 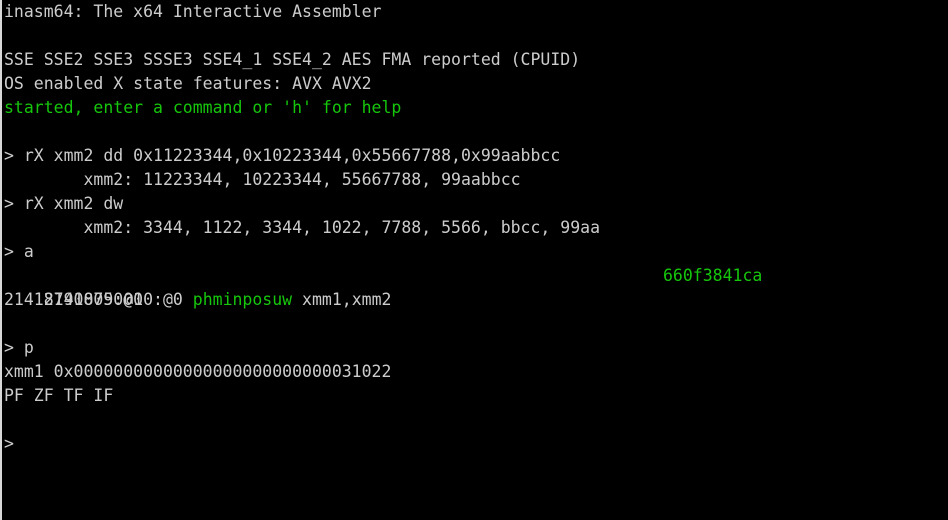 I want to click on assembly-next-address: 21418790005:@1, so click(x=74, y=299).